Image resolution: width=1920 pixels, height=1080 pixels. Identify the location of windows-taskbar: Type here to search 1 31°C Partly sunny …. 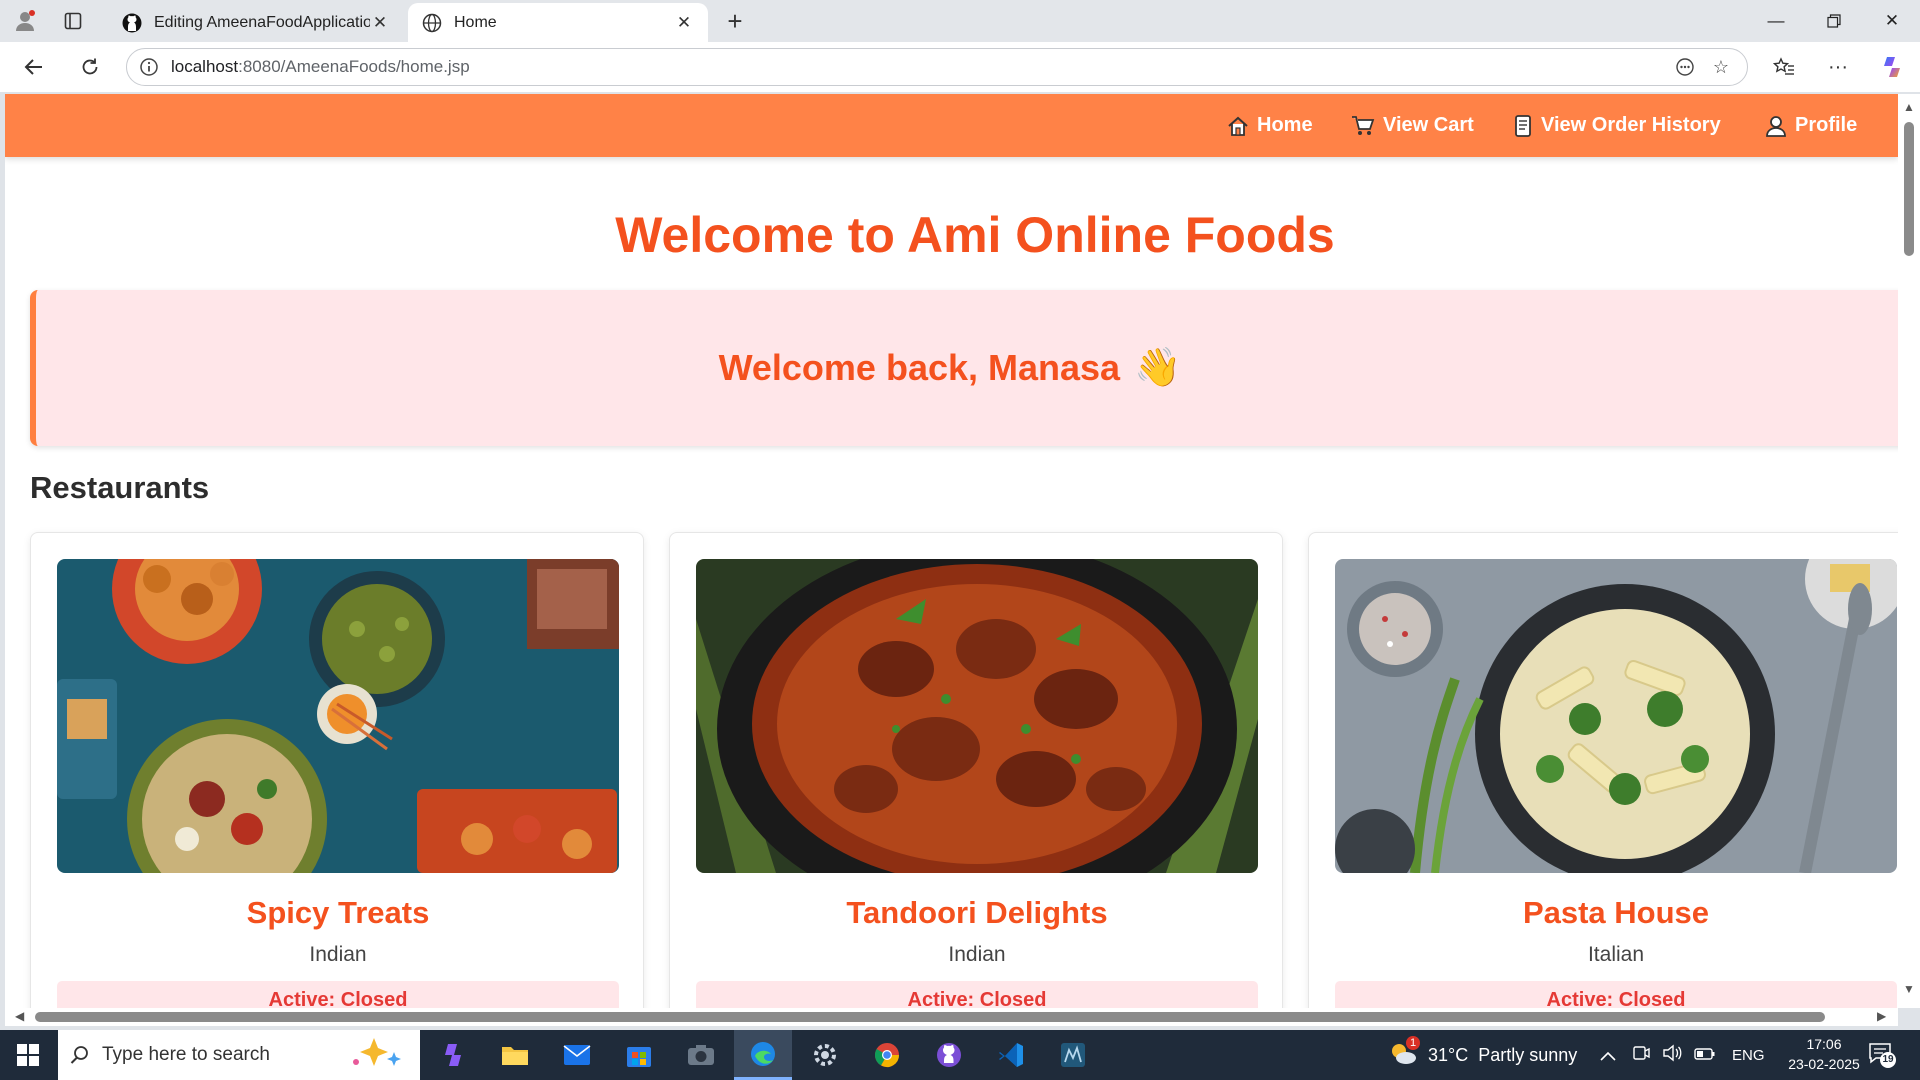
(960, 1055).